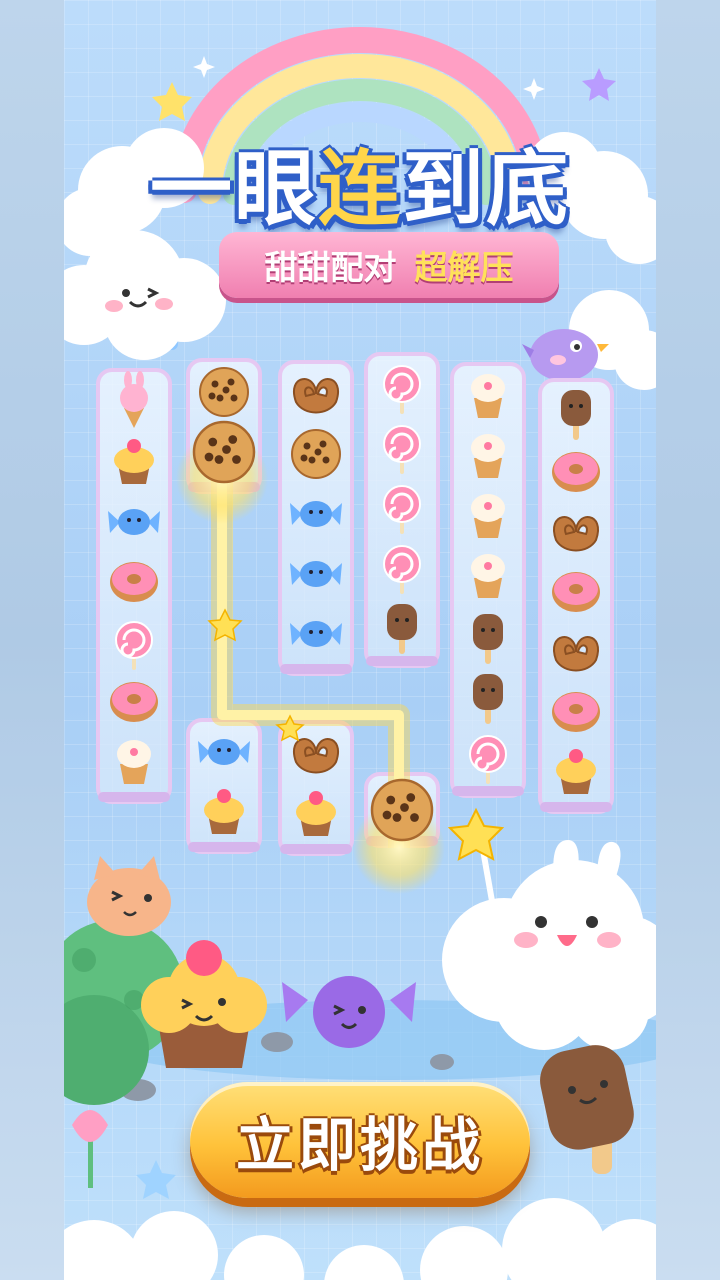  I want to click on title-highlight: 连, so click(359, 189).